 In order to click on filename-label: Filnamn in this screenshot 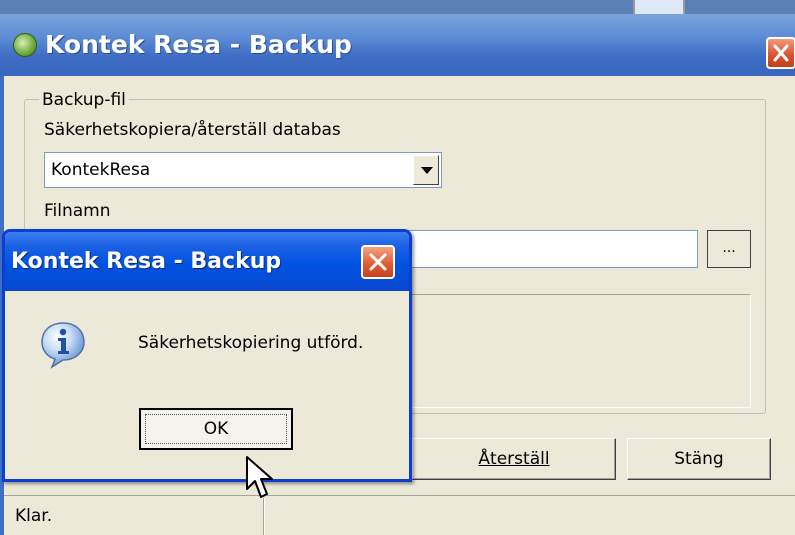, I will do `click(77, 211)`.